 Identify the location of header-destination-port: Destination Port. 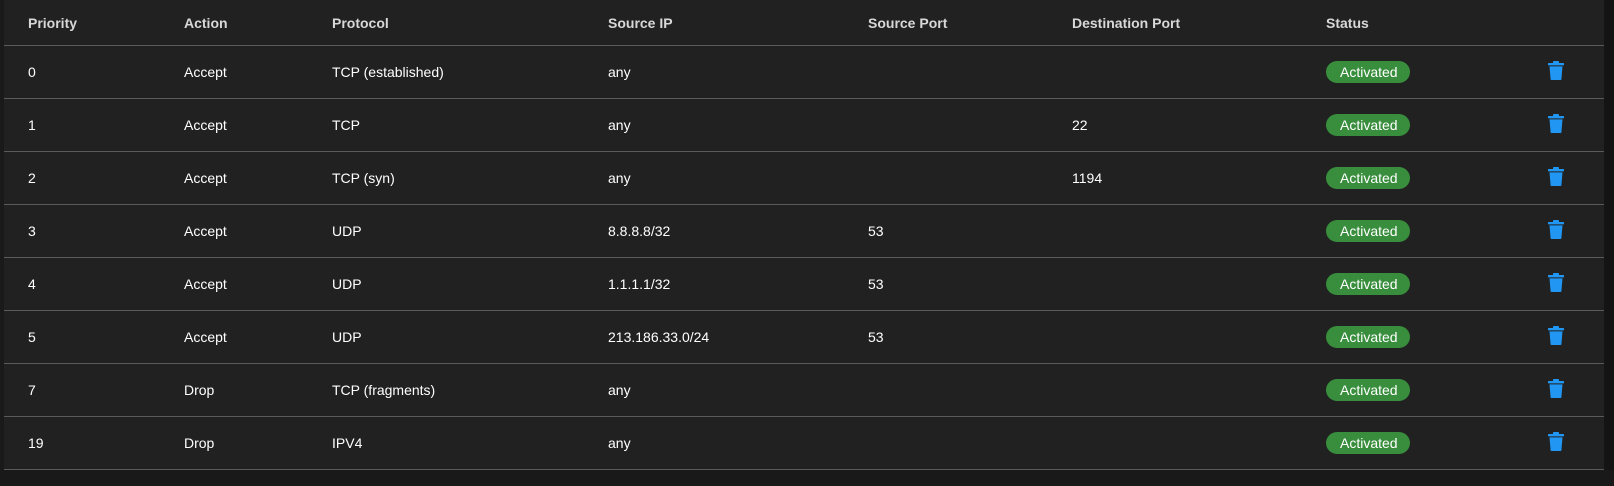
(1126, 23).